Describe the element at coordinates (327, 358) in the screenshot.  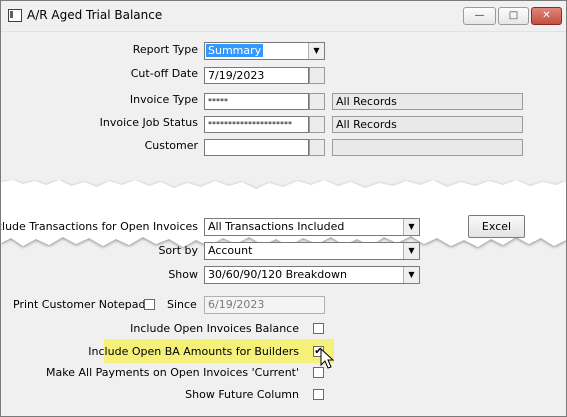
I see `mouse-cursor-icon` at that location.